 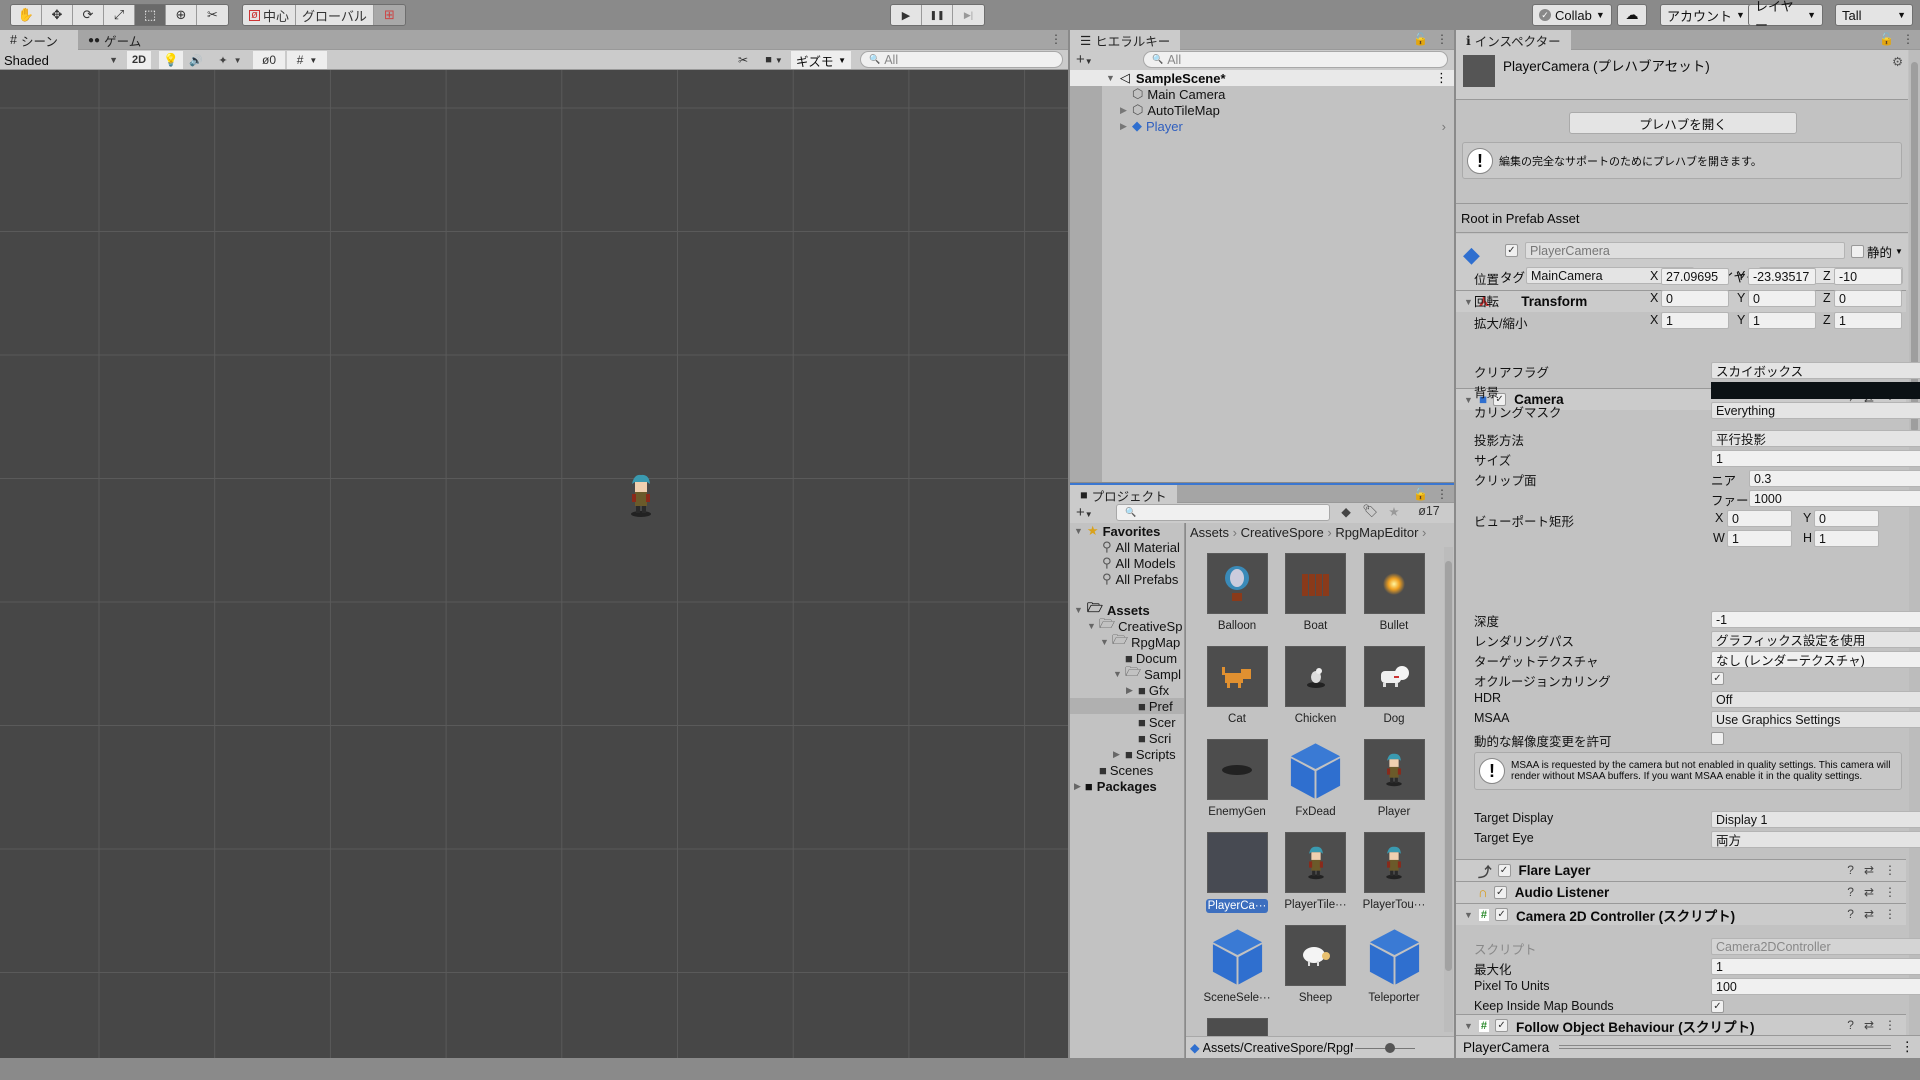 What do you see at coordinates (1815, 639) in the screenshot?
I see `rendering-path-dropdown: グラフィックス設定を使用▼` at bounding box center [1815, 639].